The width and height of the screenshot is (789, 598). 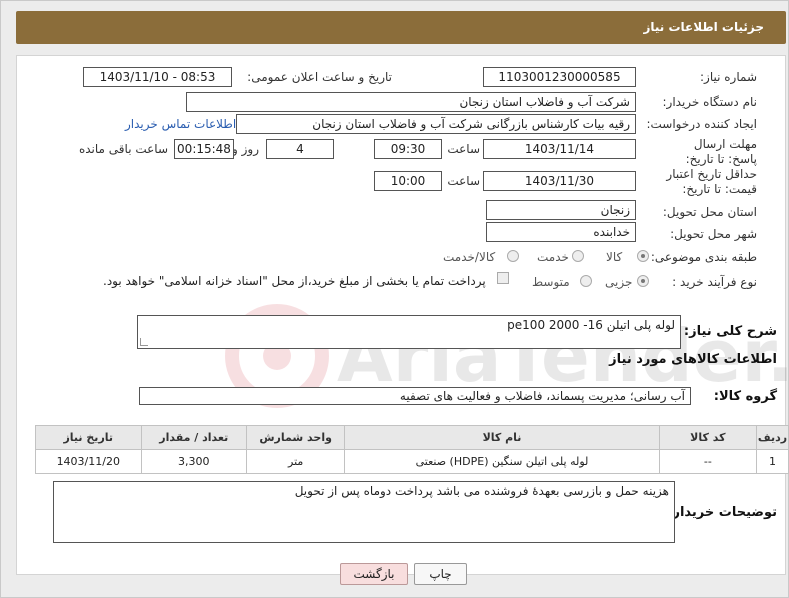 I want to click on announce-field: 1403/11/10 - 08:53, so click(x=157, y=77).